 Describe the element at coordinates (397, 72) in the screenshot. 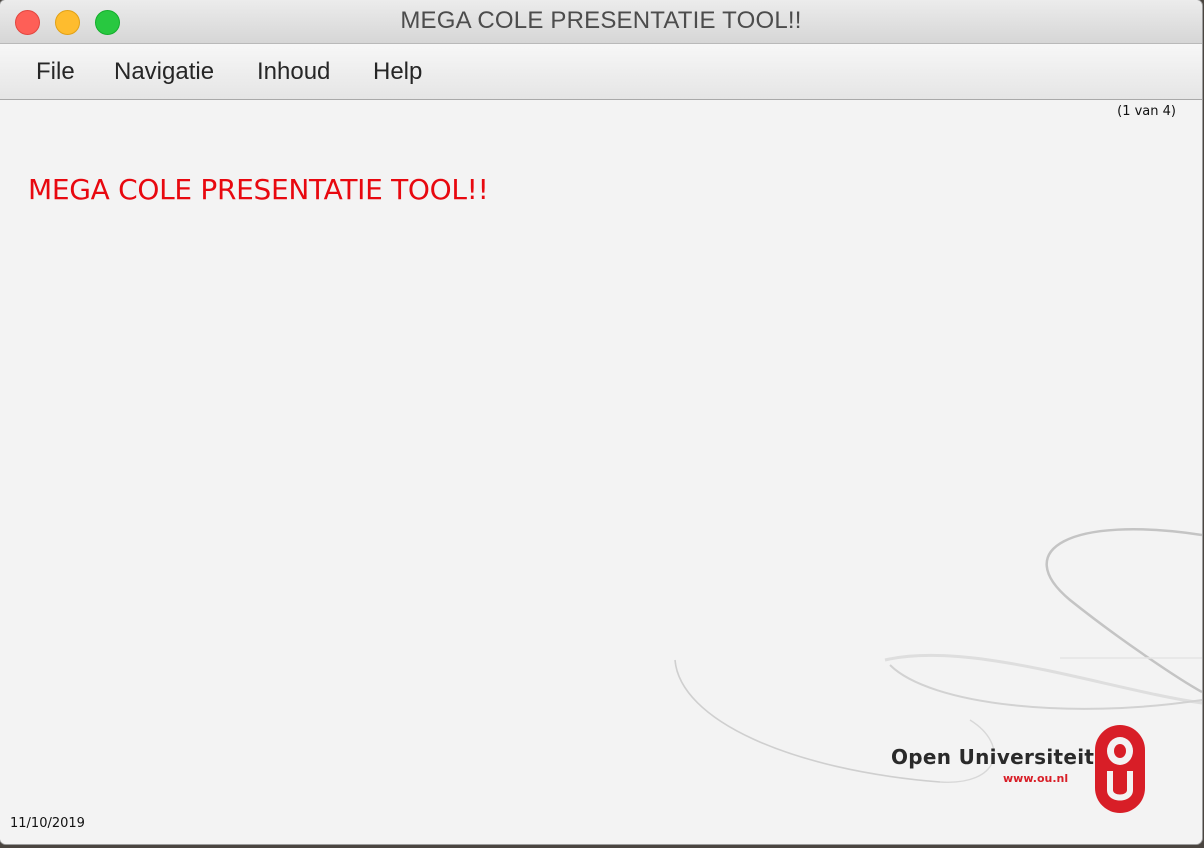

I see `menu-help: Help` at that location.